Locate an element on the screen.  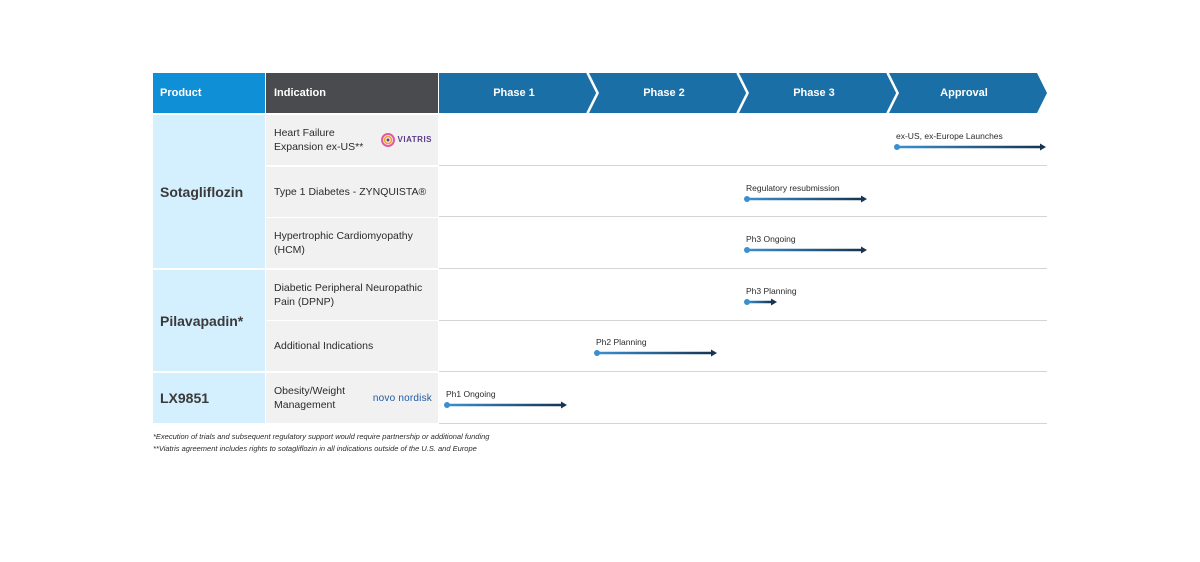
progress-label: Ph2 Planning is located at coordinates (621, 342).